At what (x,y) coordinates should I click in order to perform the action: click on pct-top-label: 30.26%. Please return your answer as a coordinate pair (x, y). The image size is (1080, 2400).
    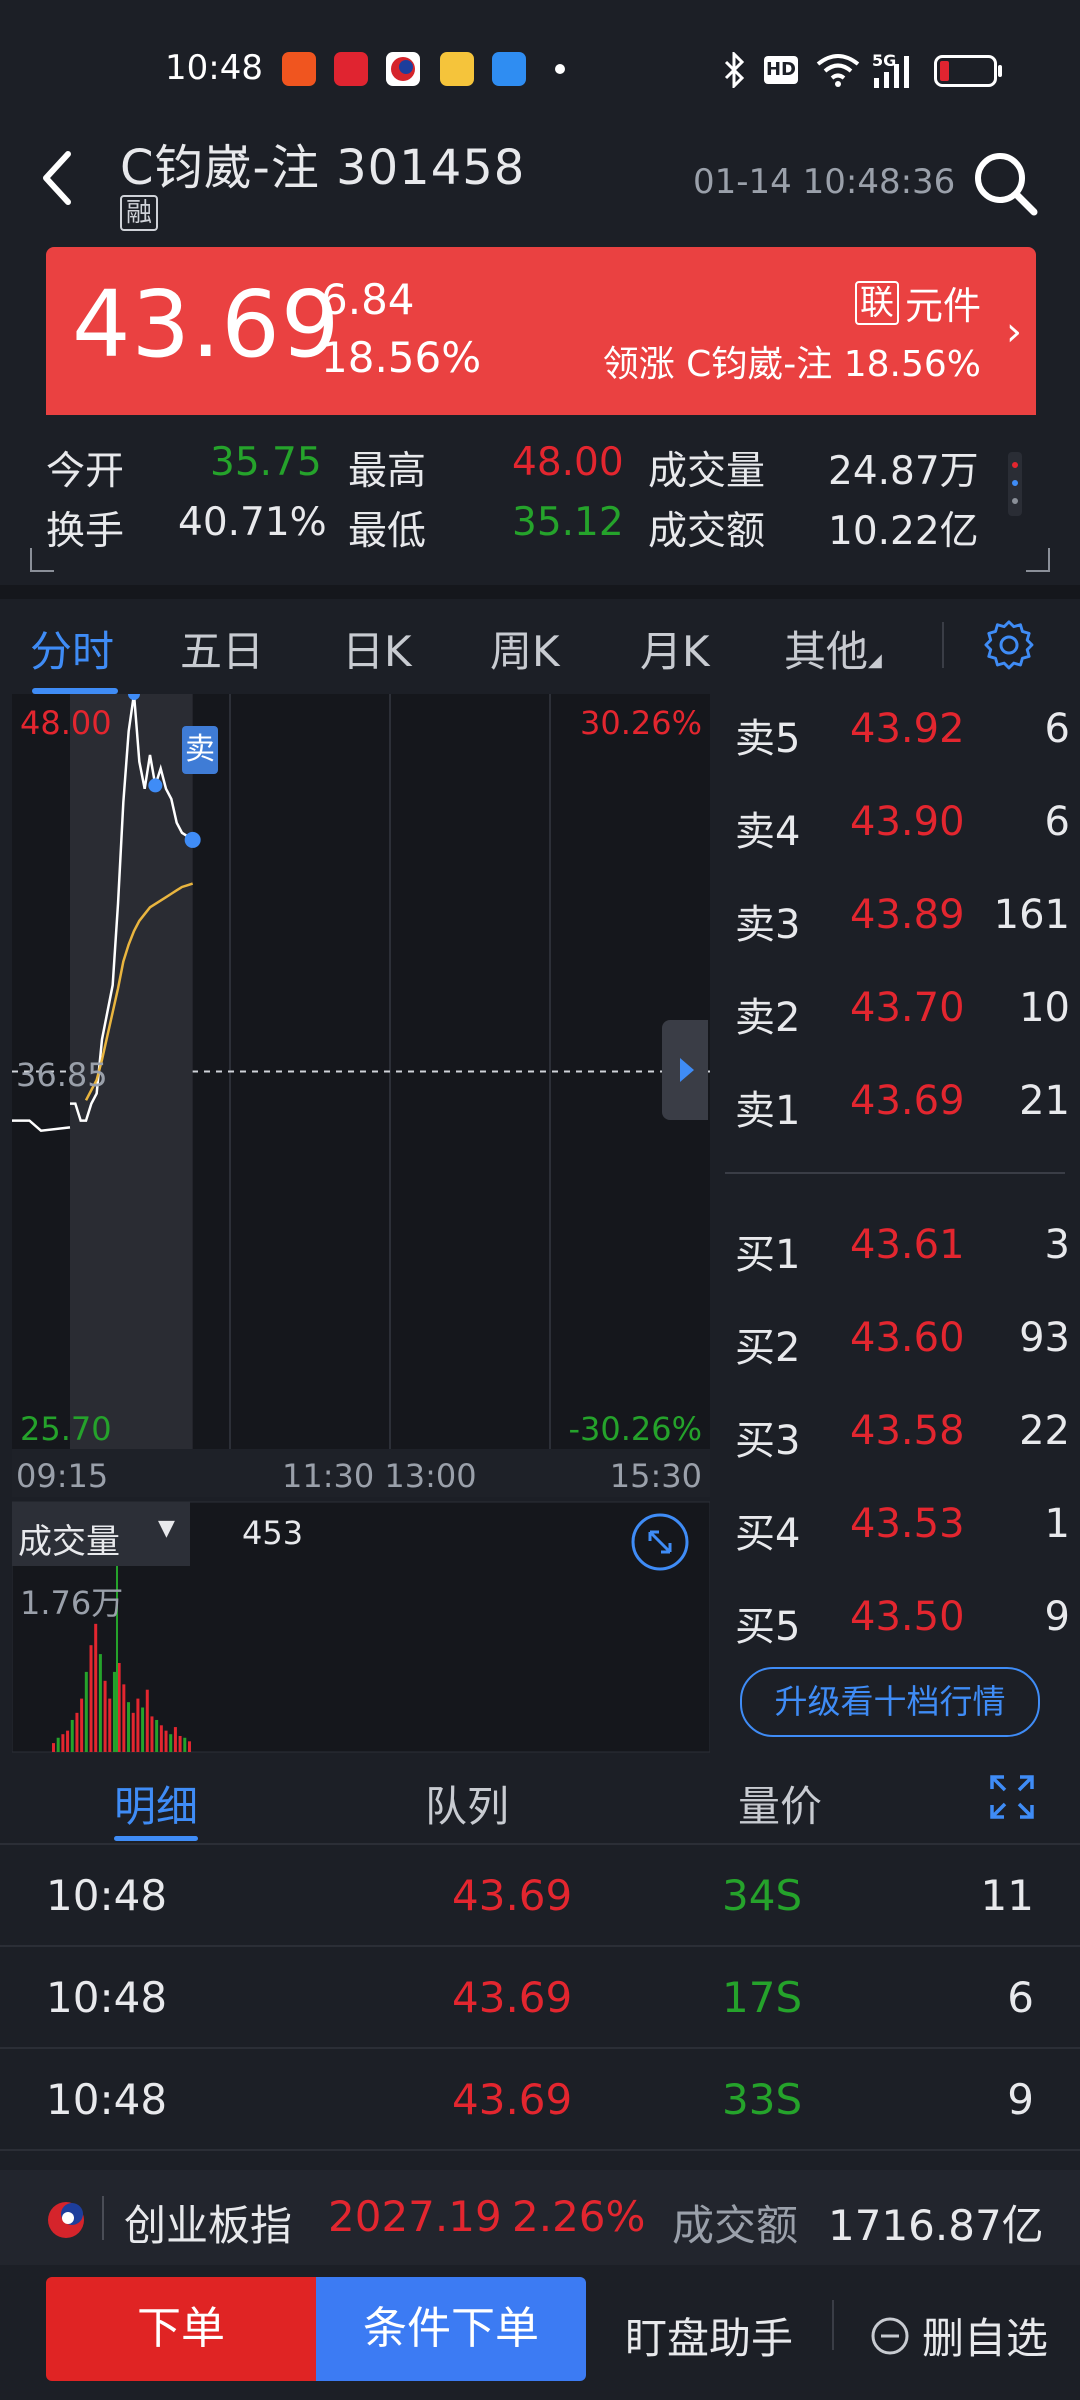
    Looking at the image, I should click on (640, 723).